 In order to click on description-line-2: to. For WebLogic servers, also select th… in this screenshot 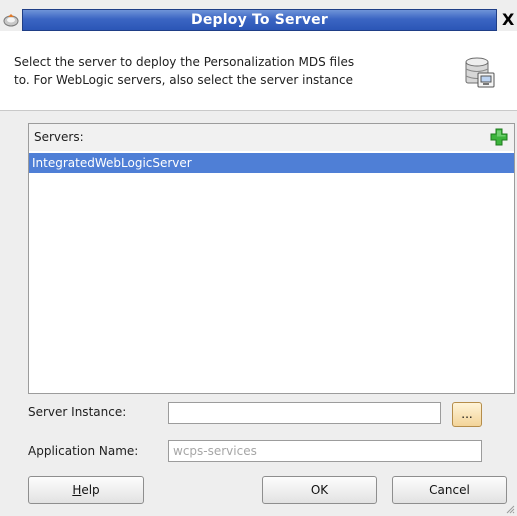, I will do `click(183, 80)`.